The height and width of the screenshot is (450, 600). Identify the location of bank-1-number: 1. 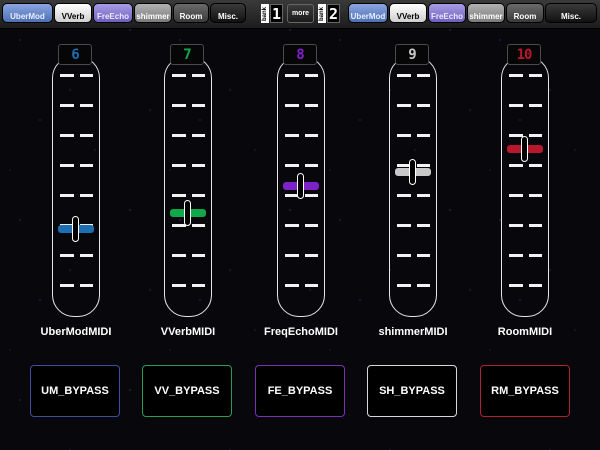
(276, 13).